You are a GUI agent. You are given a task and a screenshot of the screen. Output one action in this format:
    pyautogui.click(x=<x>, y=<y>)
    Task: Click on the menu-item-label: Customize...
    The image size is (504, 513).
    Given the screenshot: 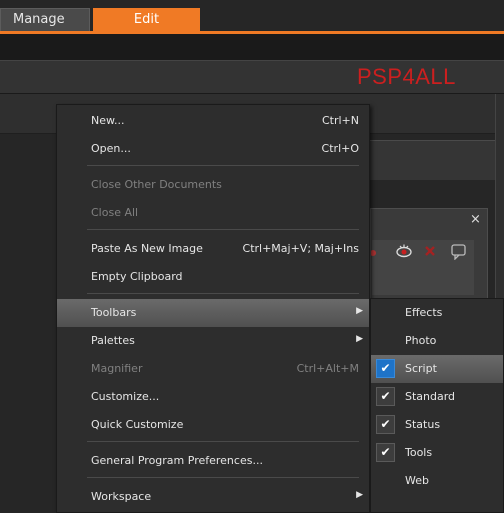 What is the action you would take?
    pyautogui.click(x=125, y=396)
    